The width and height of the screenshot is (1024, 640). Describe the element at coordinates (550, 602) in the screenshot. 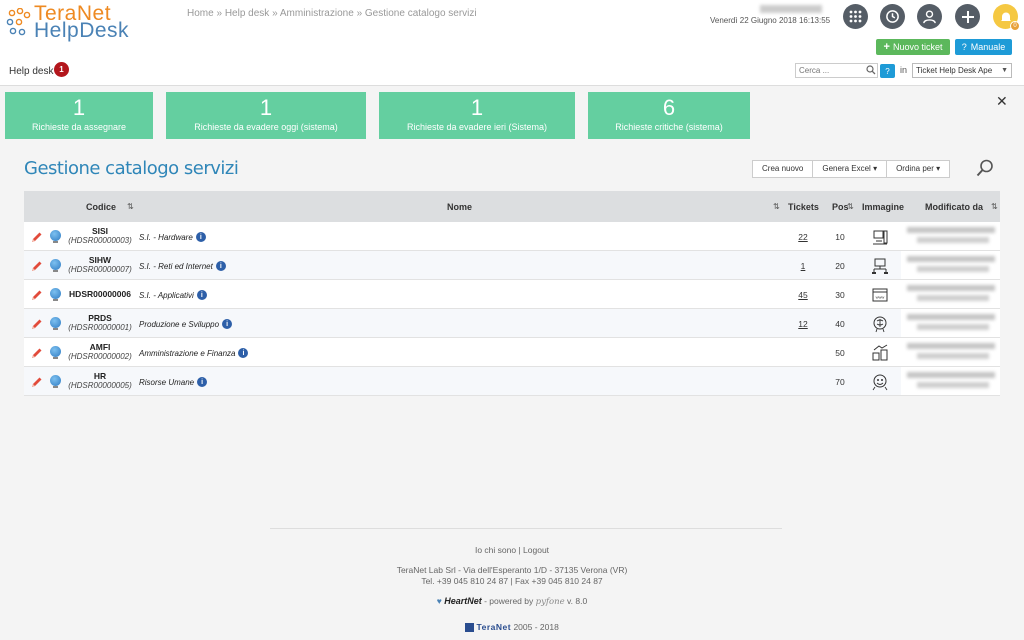

I see `pyfone-logo: pyfone` at that location.